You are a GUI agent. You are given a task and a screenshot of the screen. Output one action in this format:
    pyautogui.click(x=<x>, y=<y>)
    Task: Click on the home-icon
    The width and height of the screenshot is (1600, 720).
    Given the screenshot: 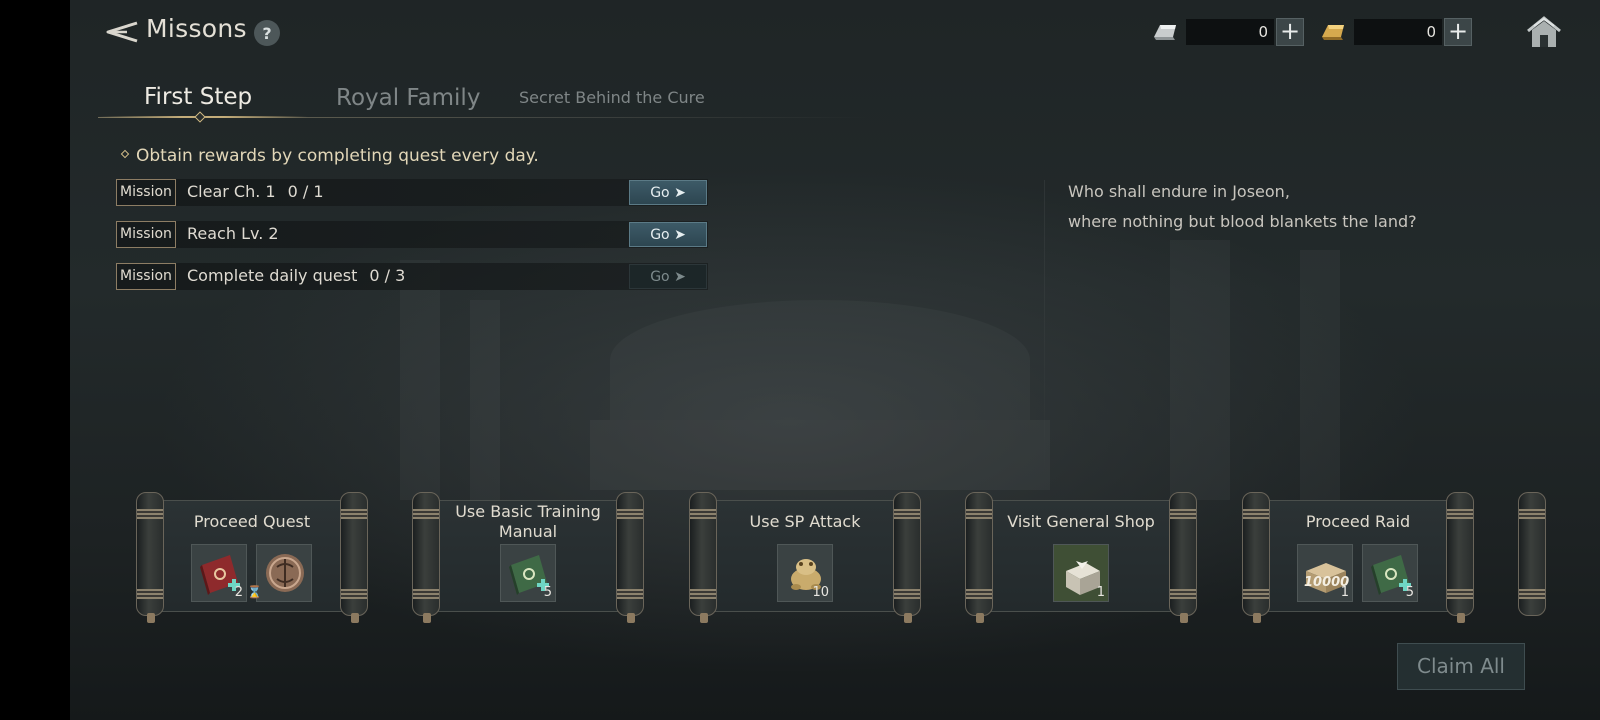 What is the action you would take?
    pyautogui.click(x=1544, y=31)
    